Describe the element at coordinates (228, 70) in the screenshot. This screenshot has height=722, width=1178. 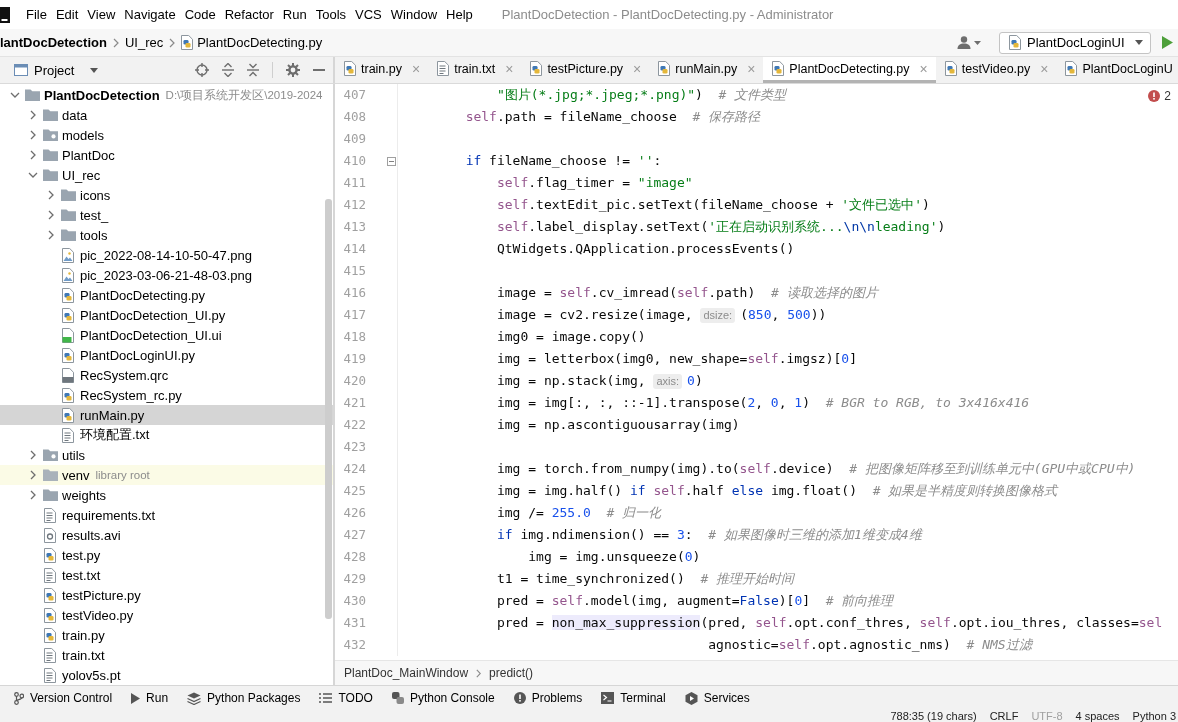
I see `expand-all-icon` at that location.